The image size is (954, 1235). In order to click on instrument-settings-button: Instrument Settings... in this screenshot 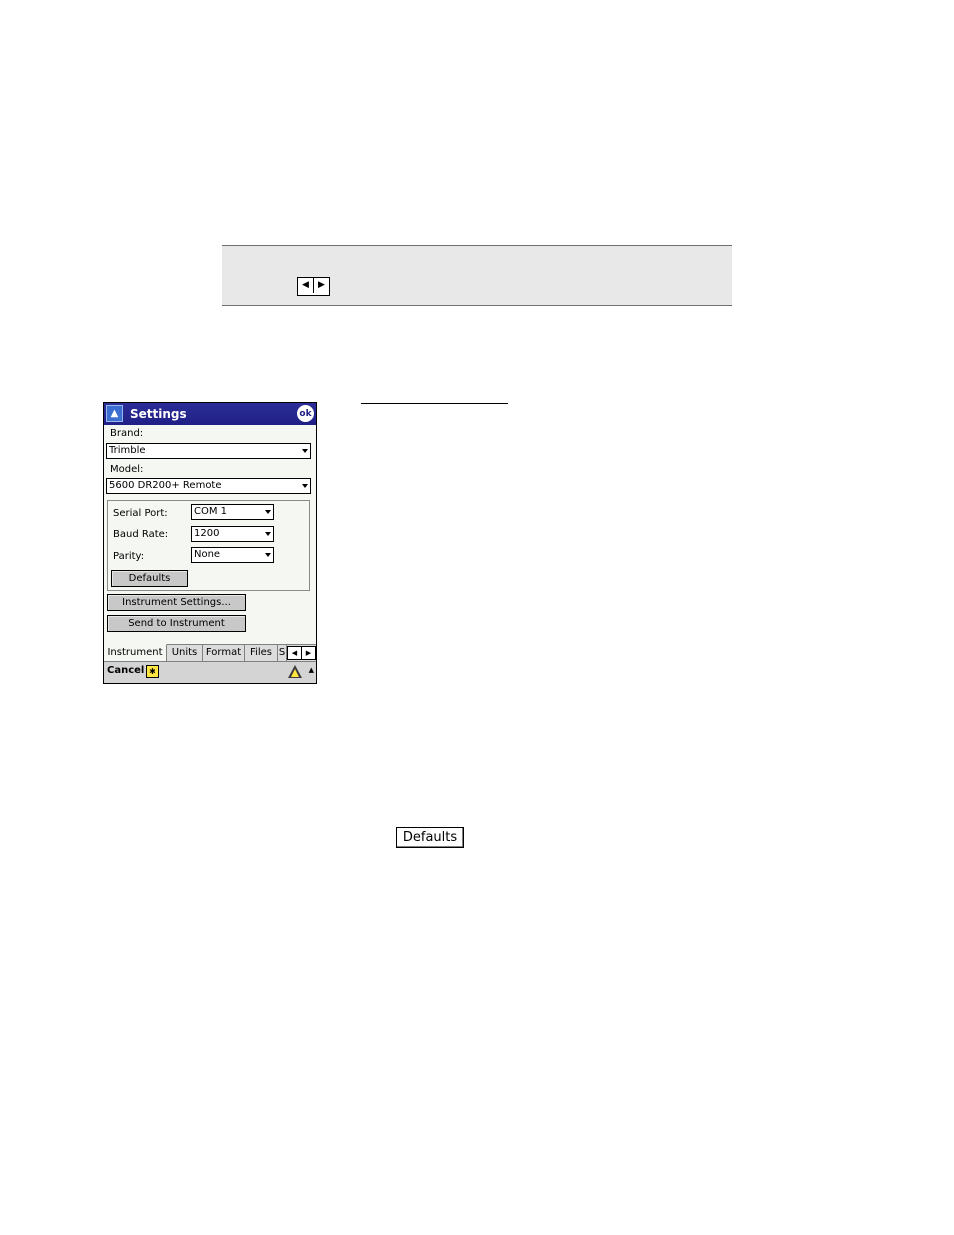, I will do `click(176, 602)`.